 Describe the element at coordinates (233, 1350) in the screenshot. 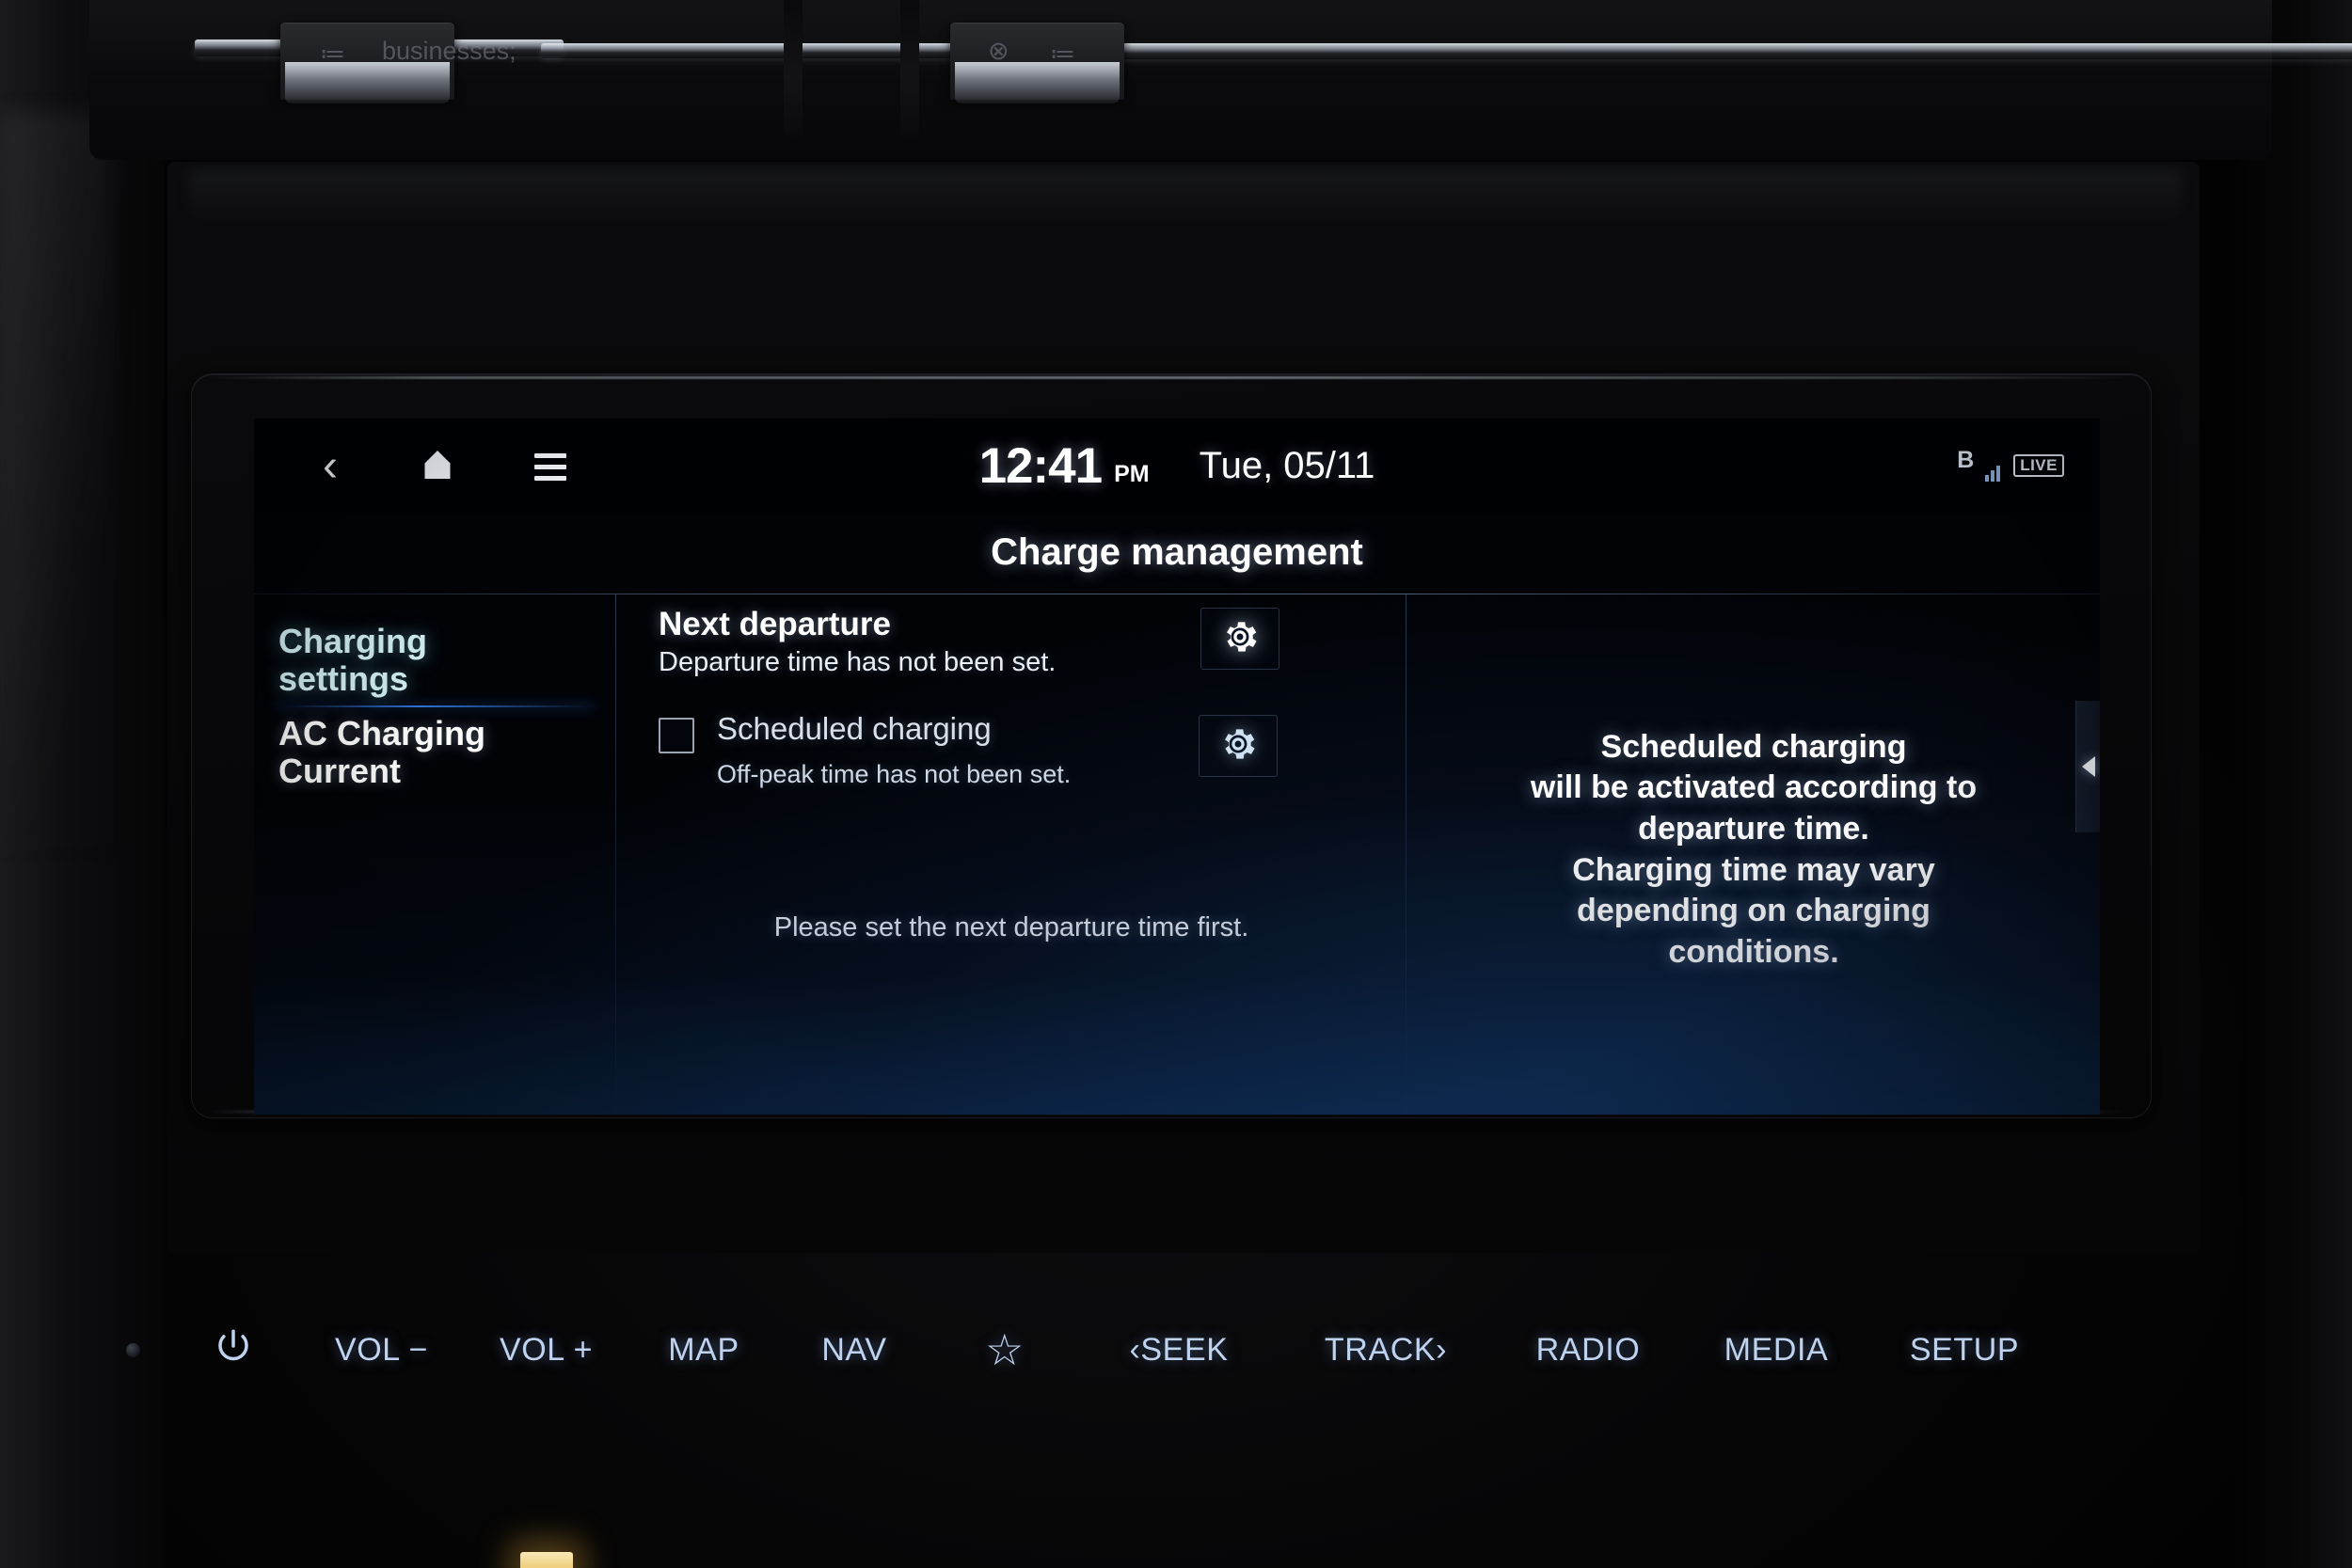

I see `power-icon` at that location.